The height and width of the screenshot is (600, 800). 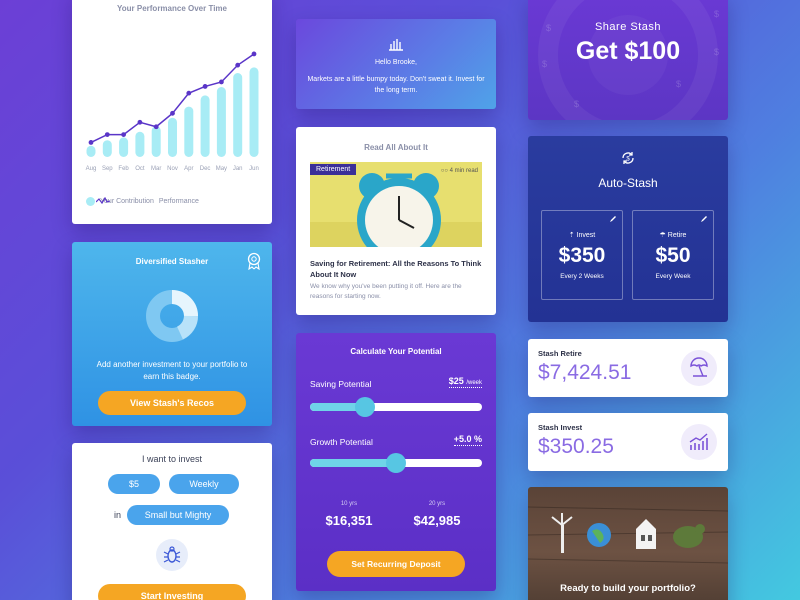 I want to click on month-tick-label: Oct, so click(x=140, y=169).